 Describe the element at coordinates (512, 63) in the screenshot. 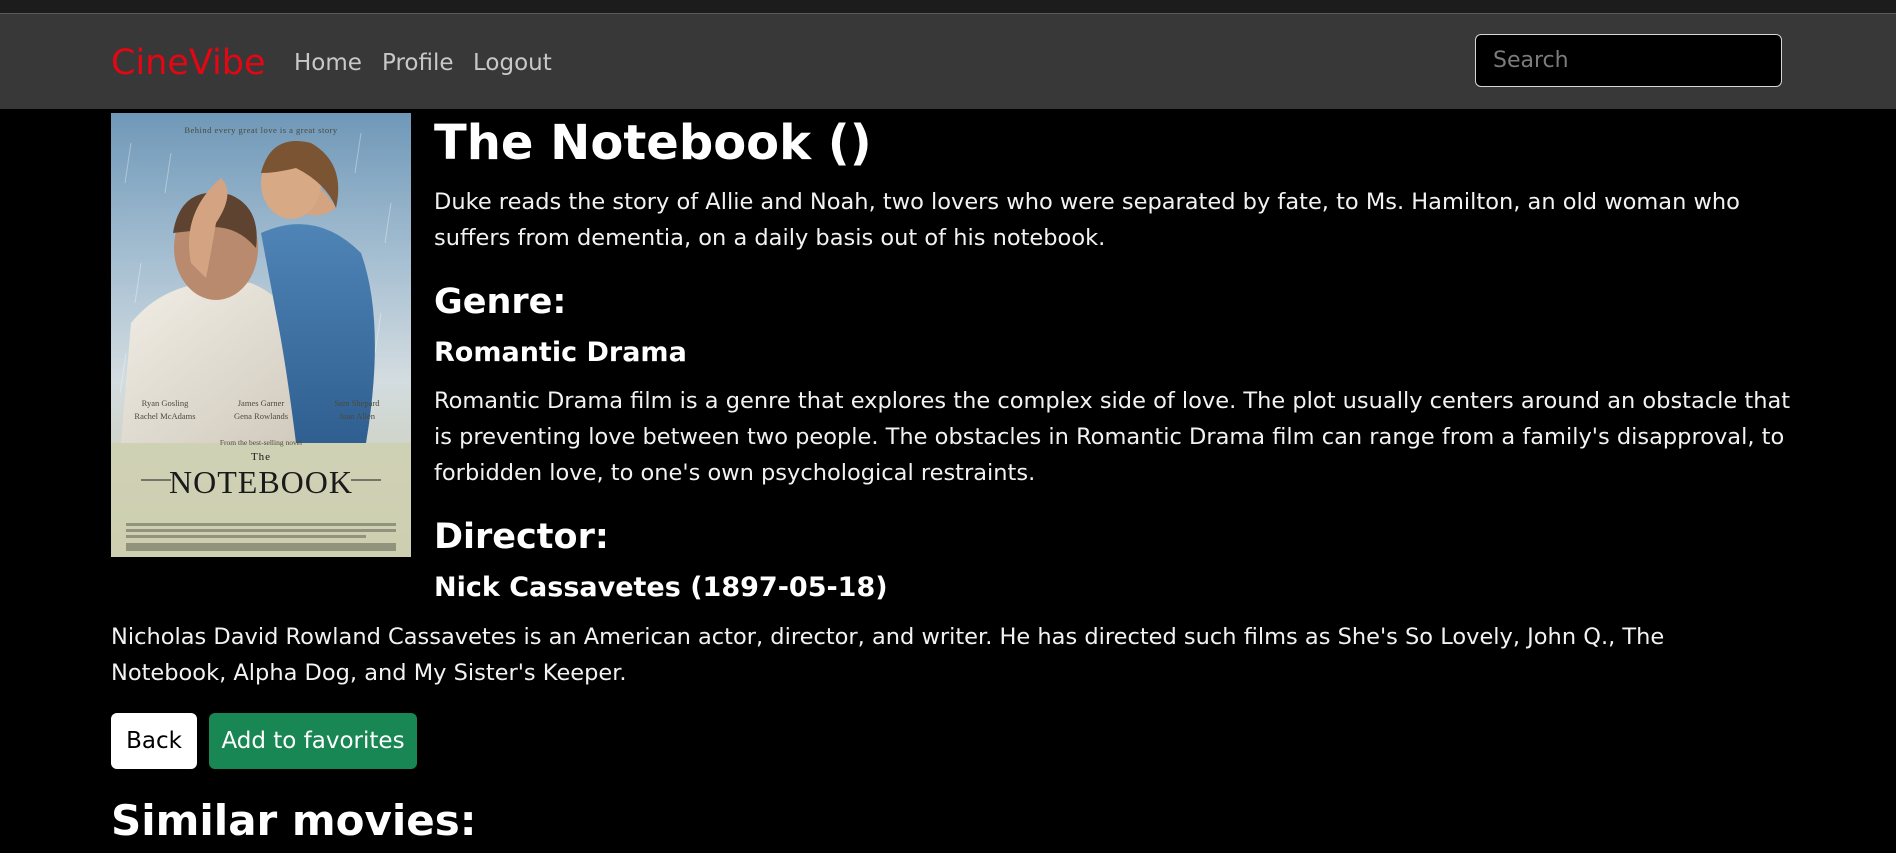

I see `nav-logout: Logout` at that location.